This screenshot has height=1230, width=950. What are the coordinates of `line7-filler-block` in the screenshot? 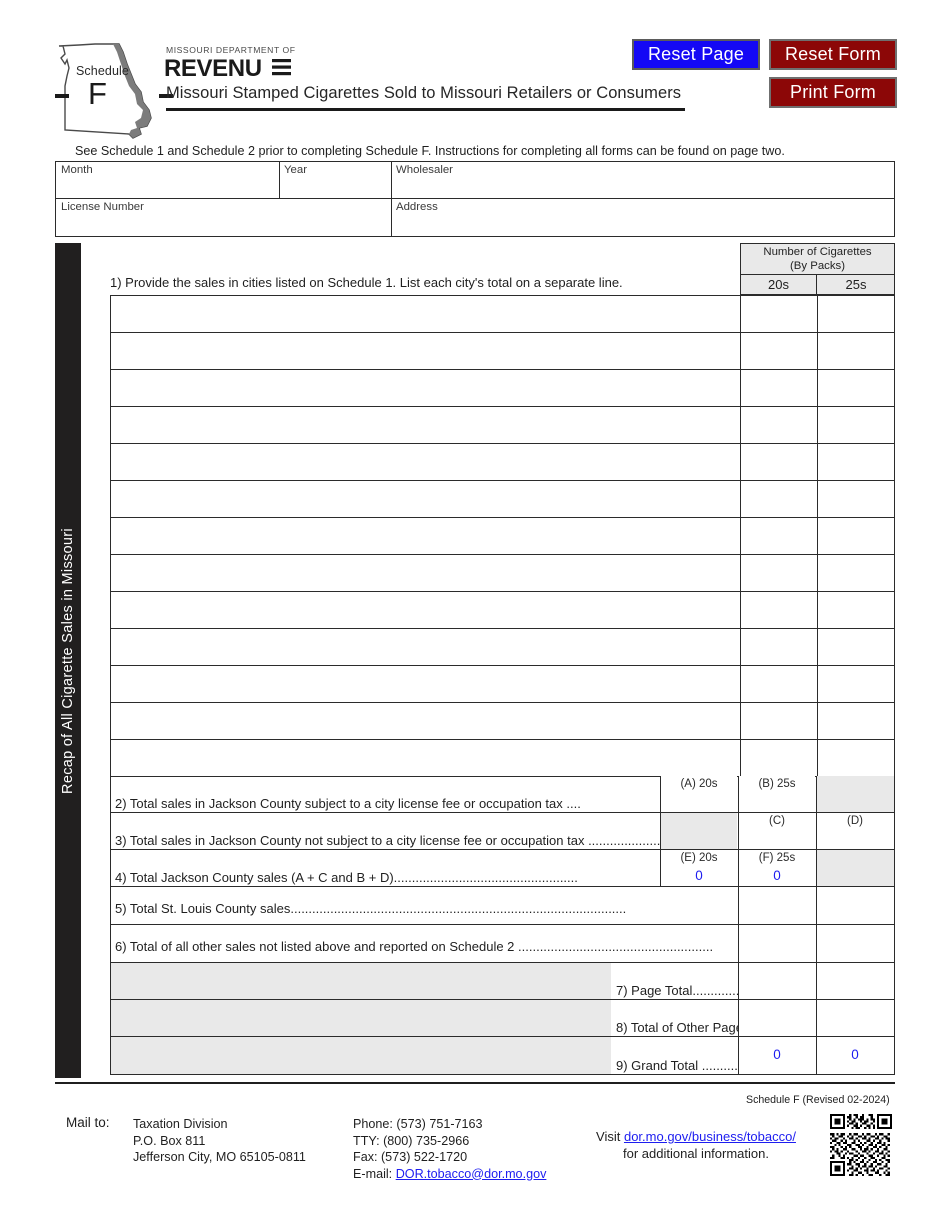 It's located at (361, 981).